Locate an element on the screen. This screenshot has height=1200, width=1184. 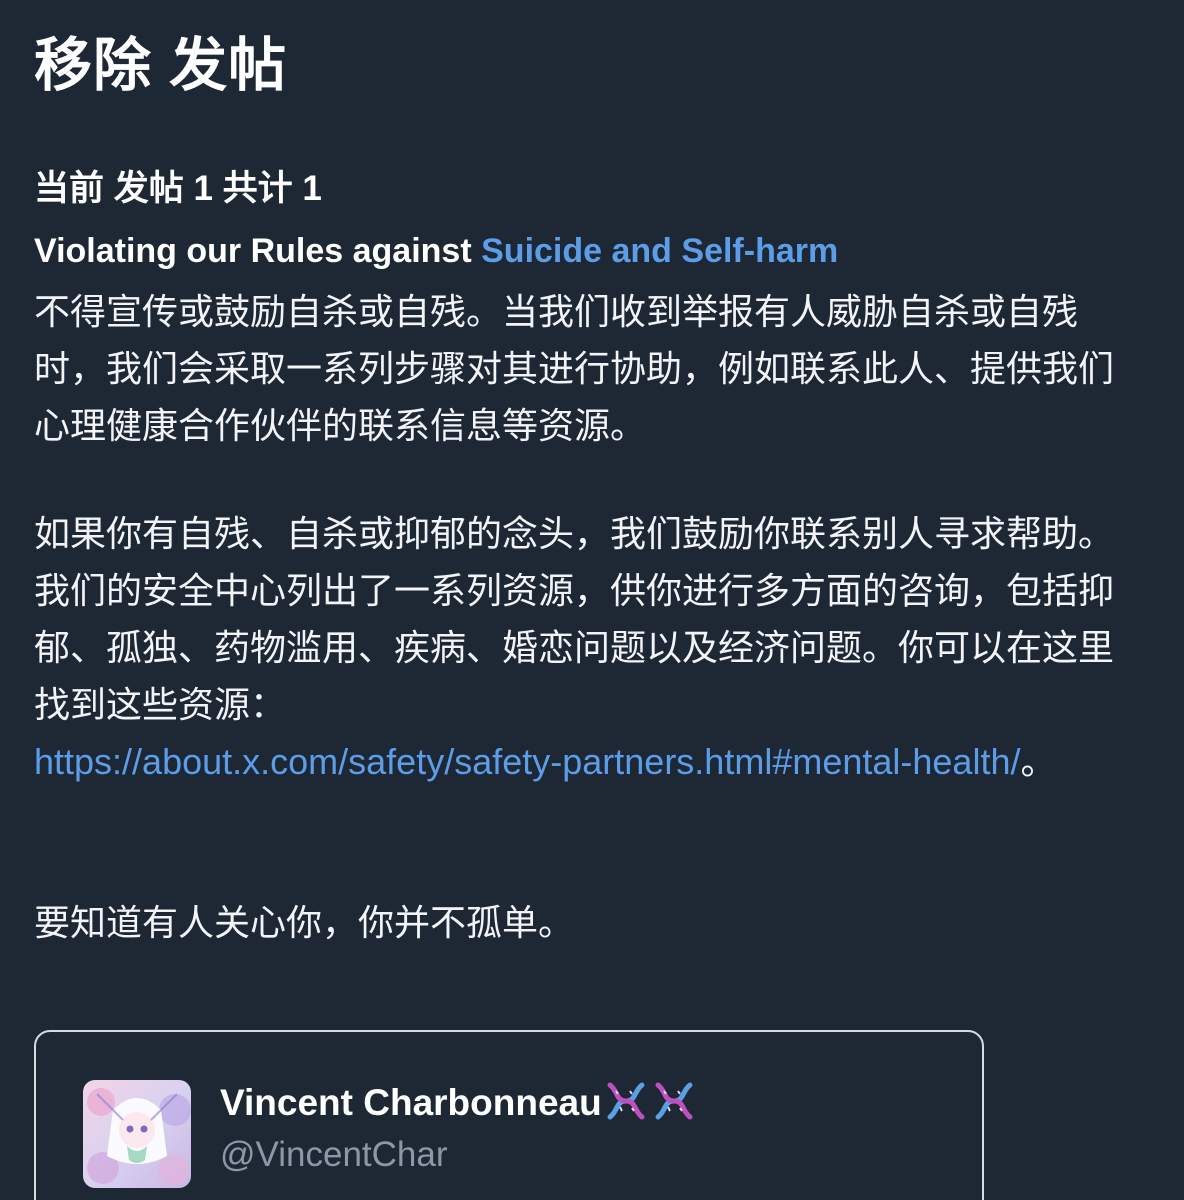
post-counter: 当前 发帖 1 共计 1 is located at coordinates (178, 188).